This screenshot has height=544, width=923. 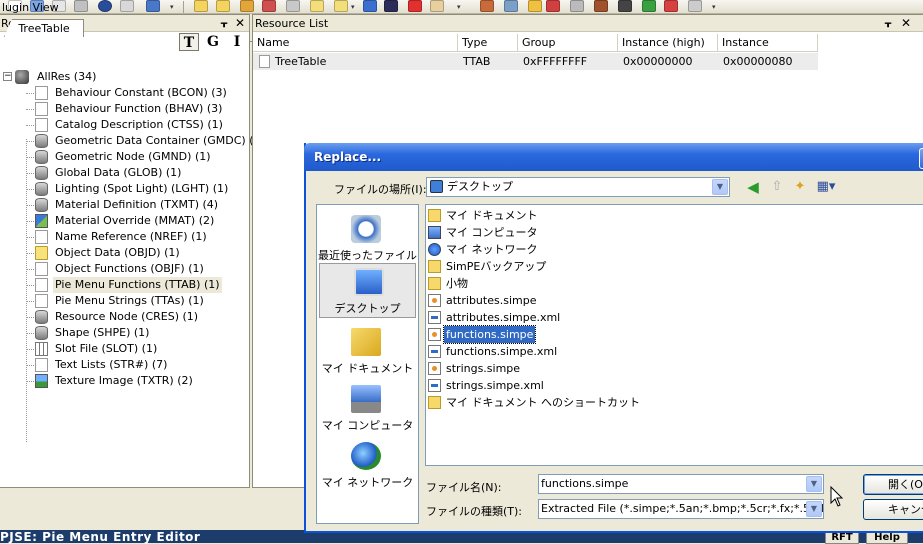 I want to click on tree-item: Name Reference (NREF) (1), so click(x=122, y=237).